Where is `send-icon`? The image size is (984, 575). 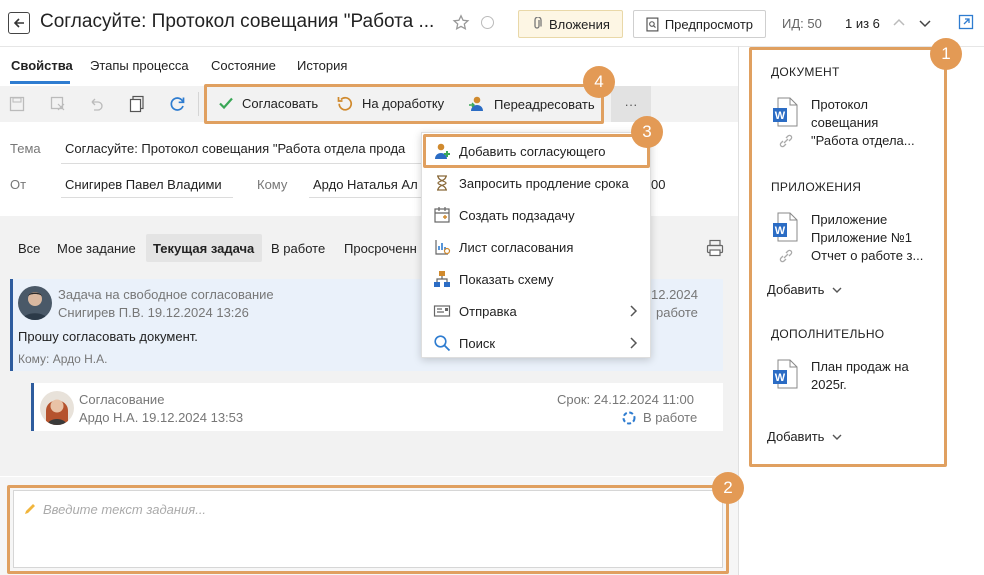
send-icon is located at coordinates (442, 311).